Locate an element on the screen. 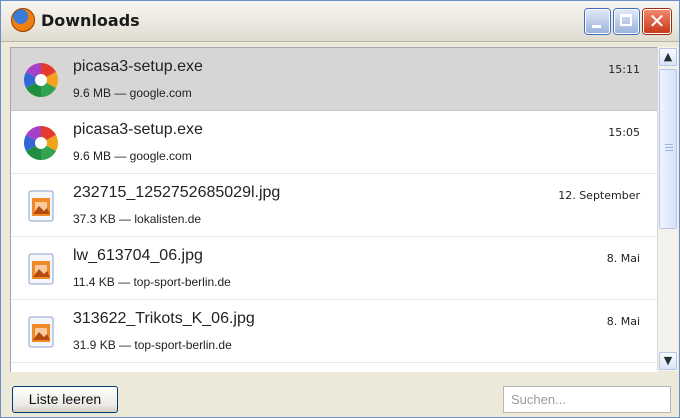  scroll-down-button: ▼ is located at coordinates (668, 361).